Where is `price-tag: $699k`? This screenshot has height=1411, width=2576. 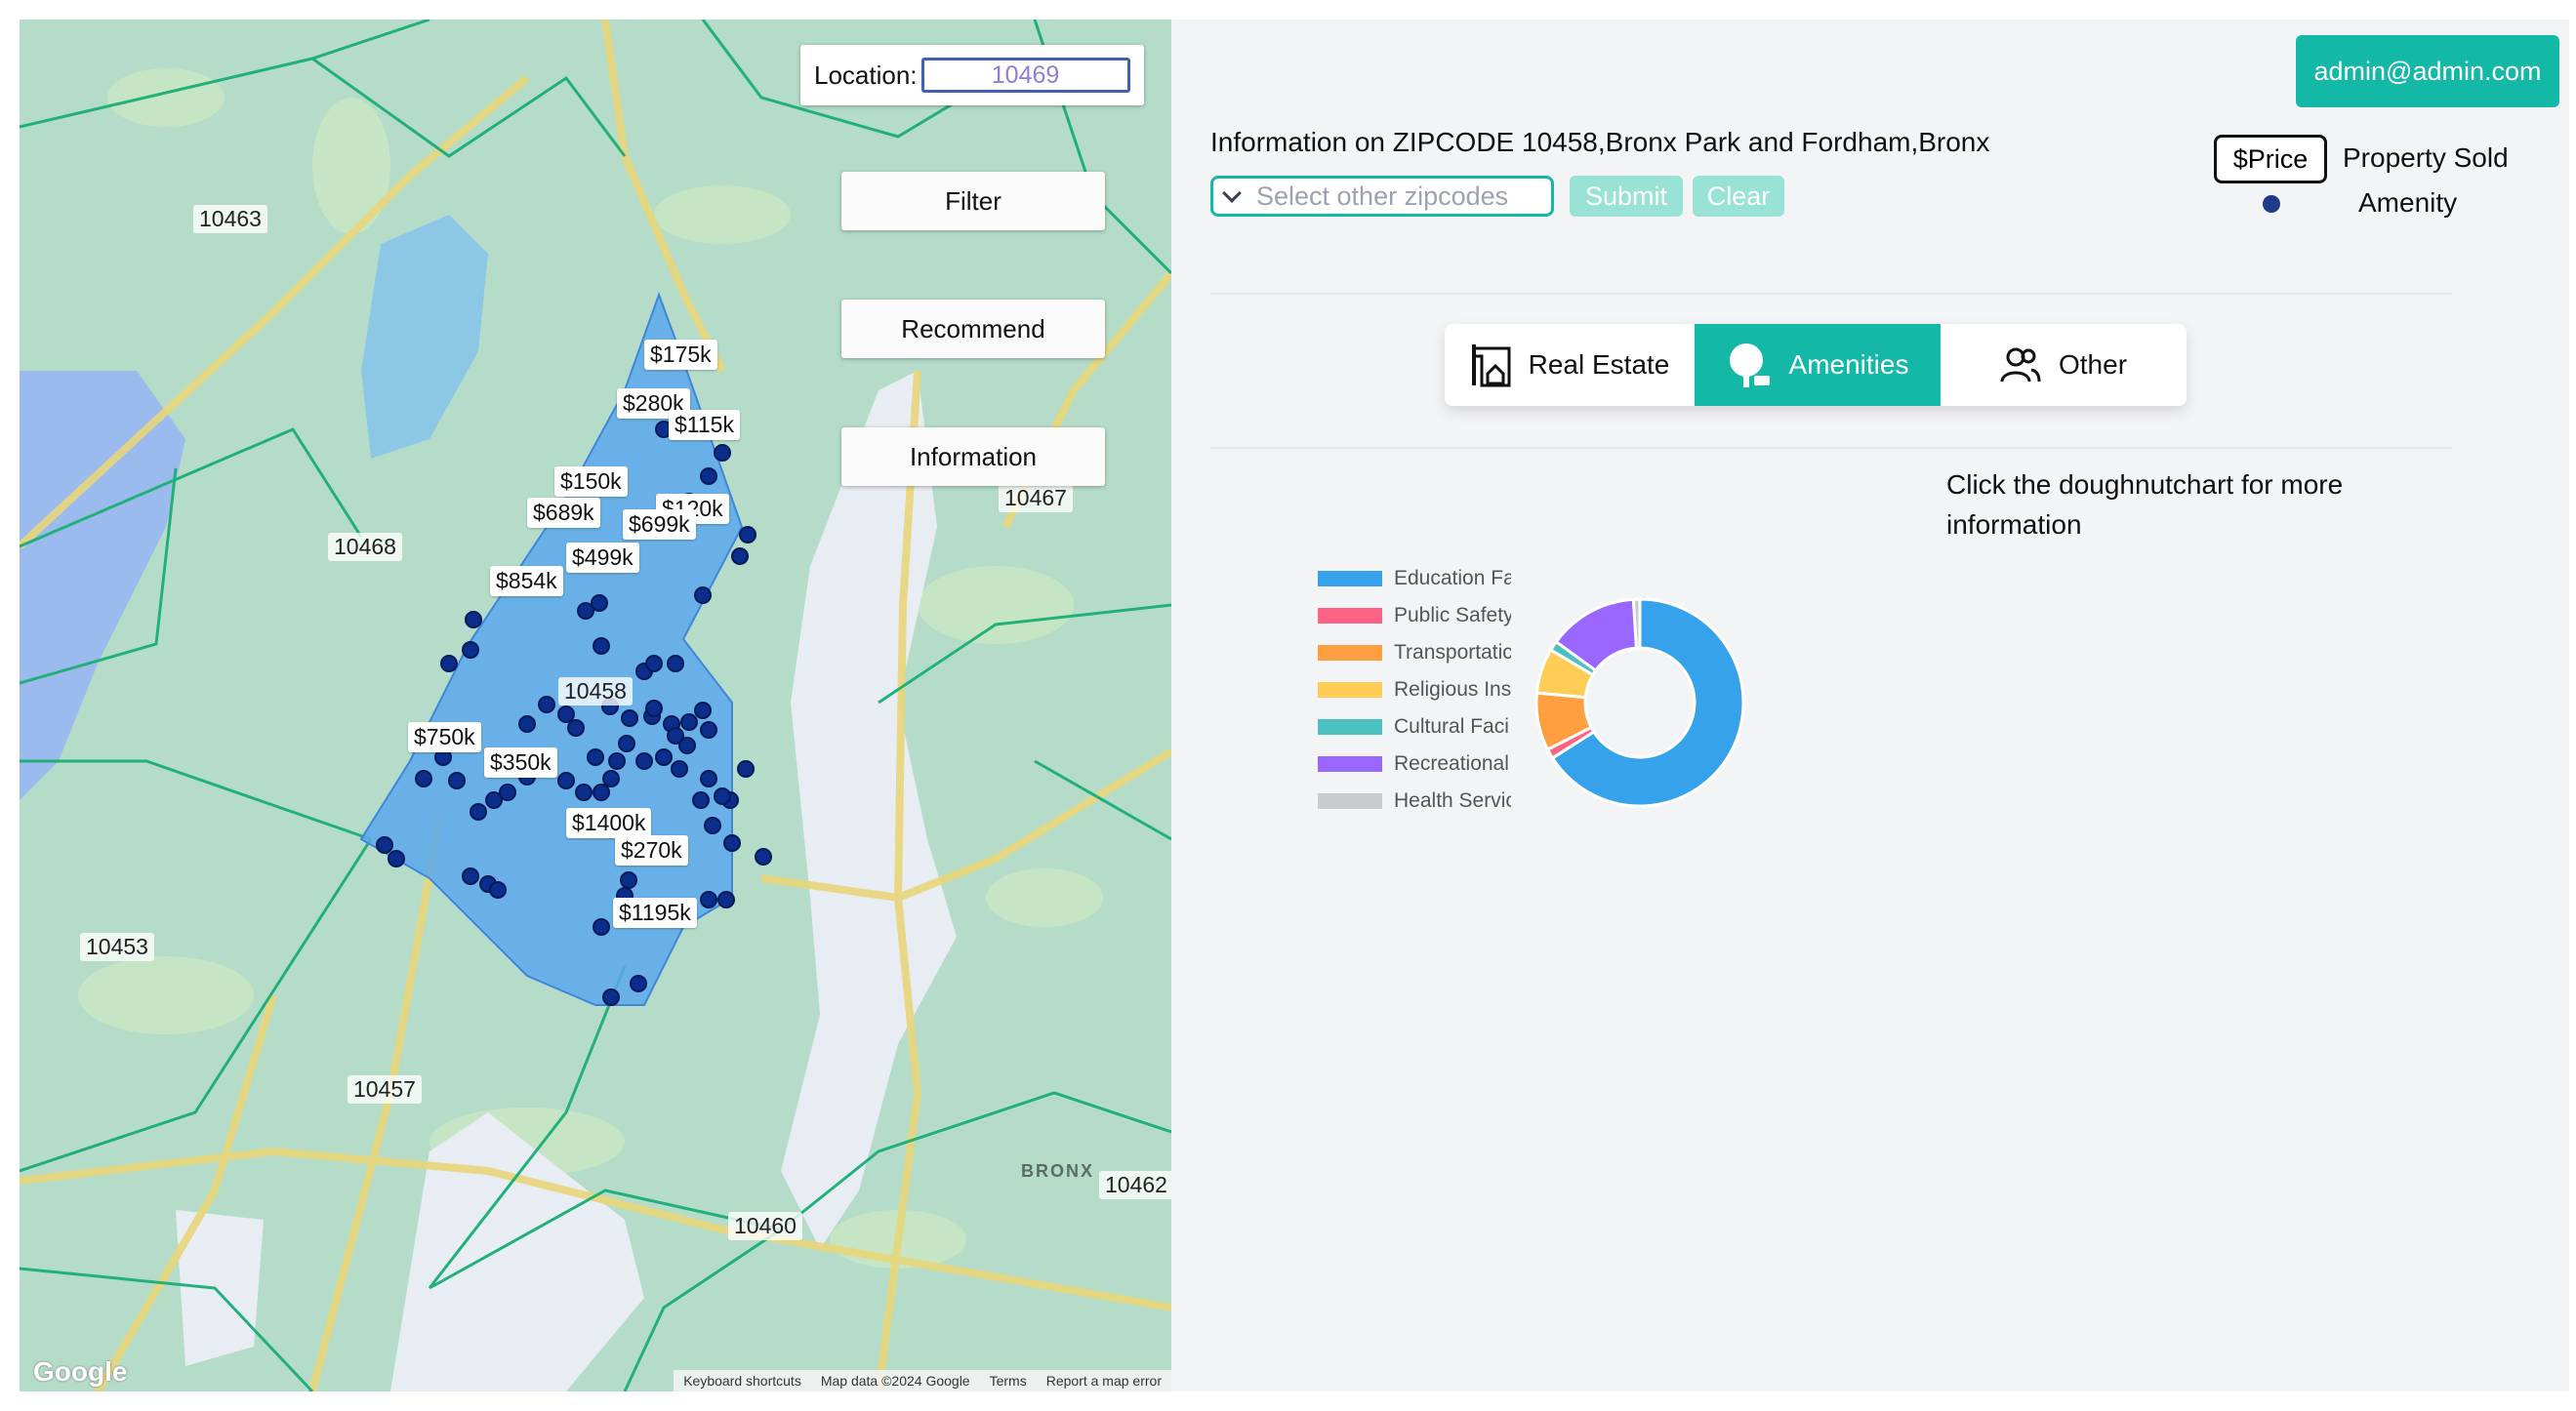
price-tag: $699k is located at coordinates (659, 524).